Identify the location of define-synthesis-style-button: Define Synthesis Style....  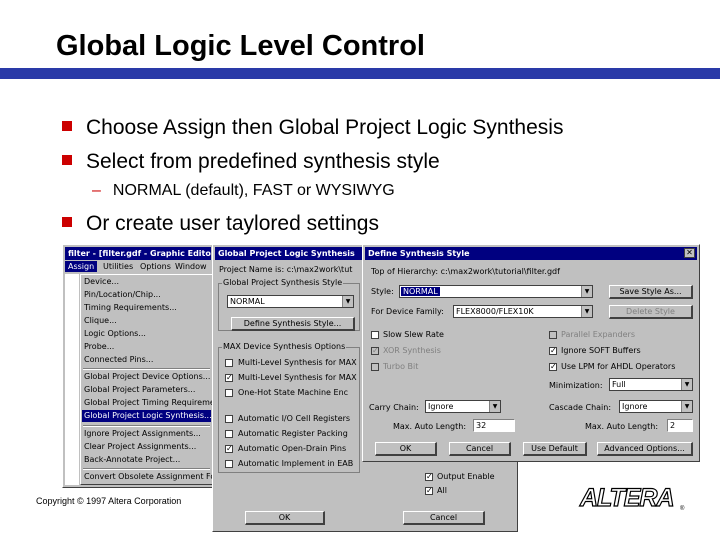
(293, 324).